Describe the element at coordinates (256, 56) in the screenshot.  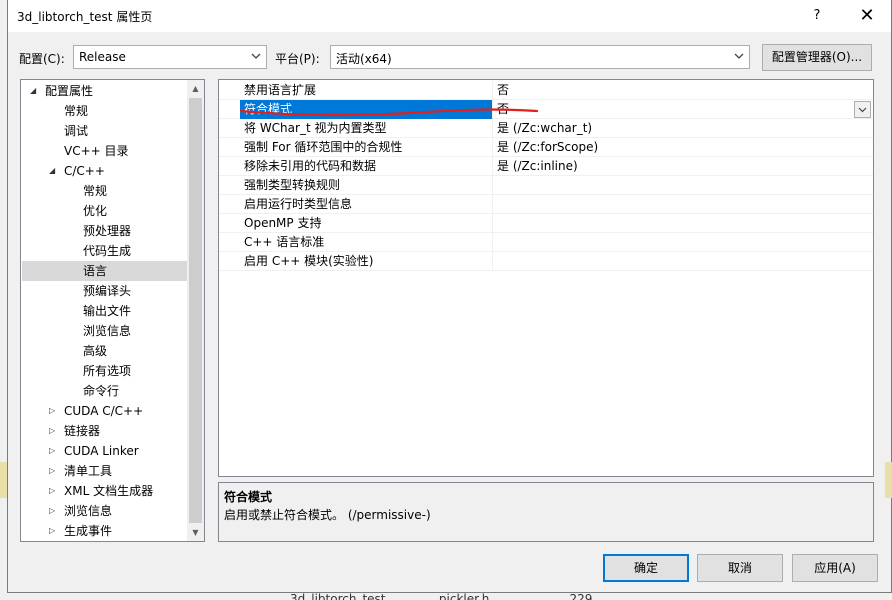
I see `chevron-down-icon` at that location.